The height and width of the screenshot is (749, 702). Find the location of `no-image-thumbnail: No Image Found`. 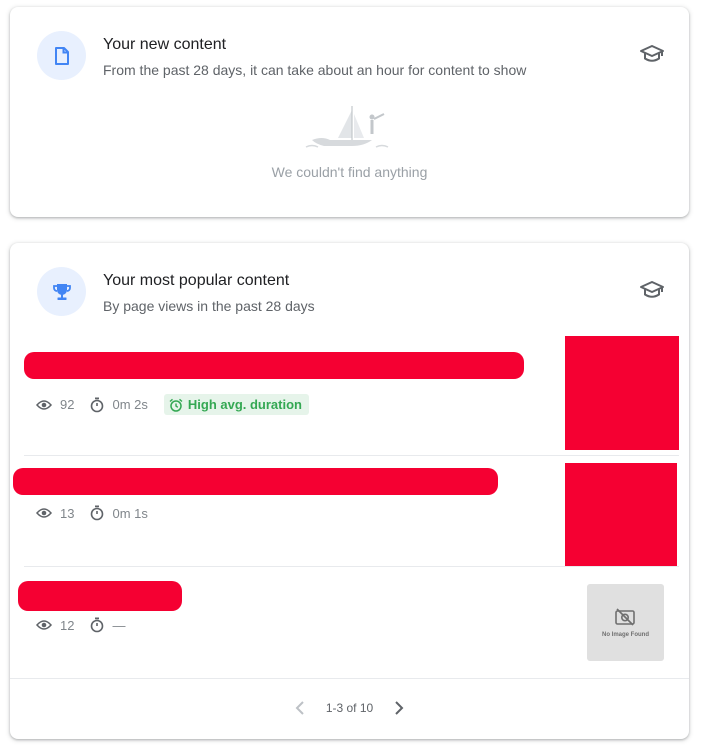

no-image-thumbnail: No Image Found is located at coordinates (625, 622).